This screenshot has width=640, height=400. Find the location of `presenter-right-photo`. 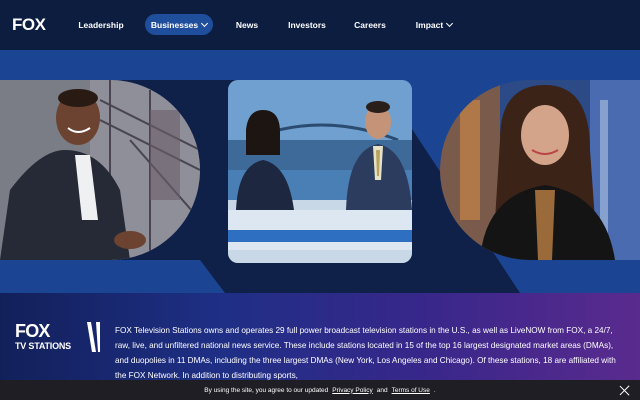

presenter-right-photo is located at coordinates (540, 170).